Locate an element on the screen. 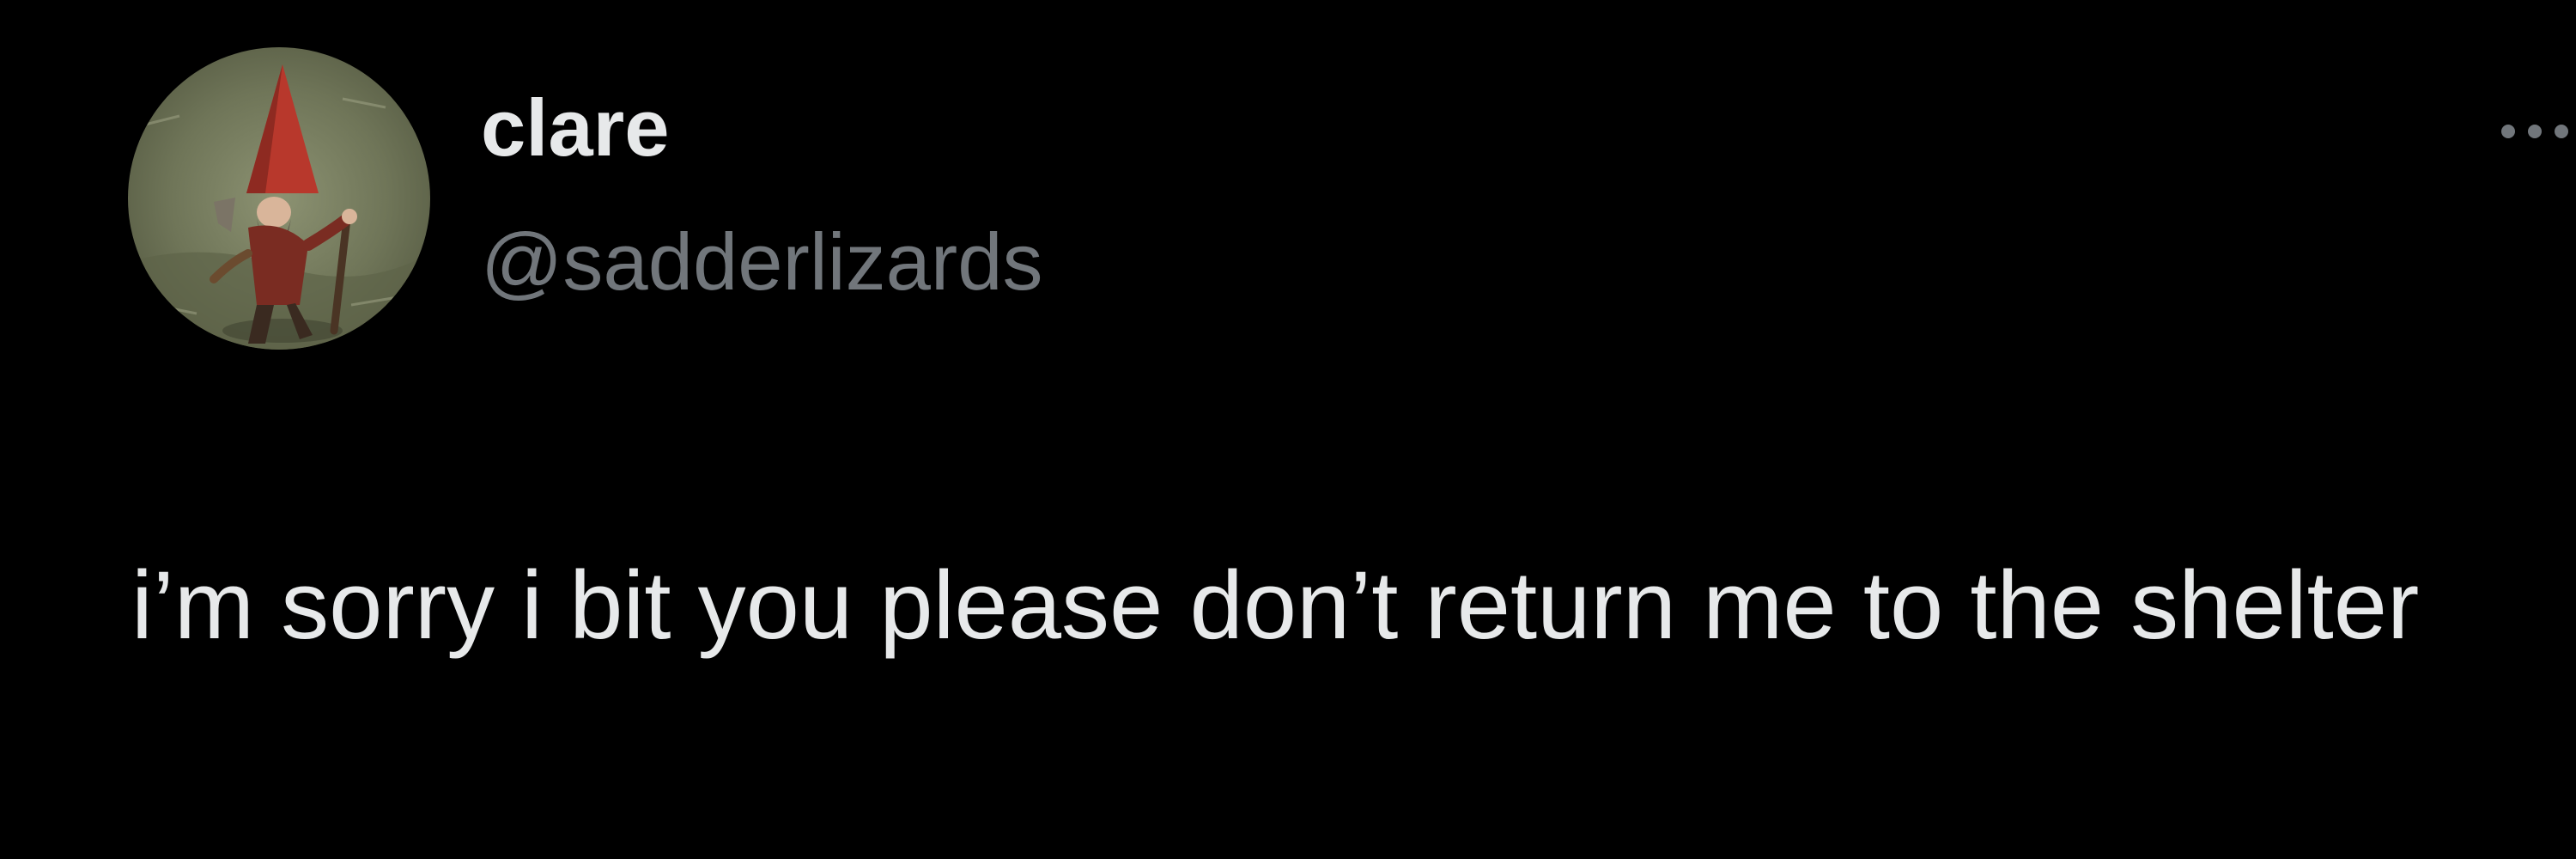 Image resolution: width=2576 pixels, height=859 pixels. avatar is located at coordinates (279, 198).